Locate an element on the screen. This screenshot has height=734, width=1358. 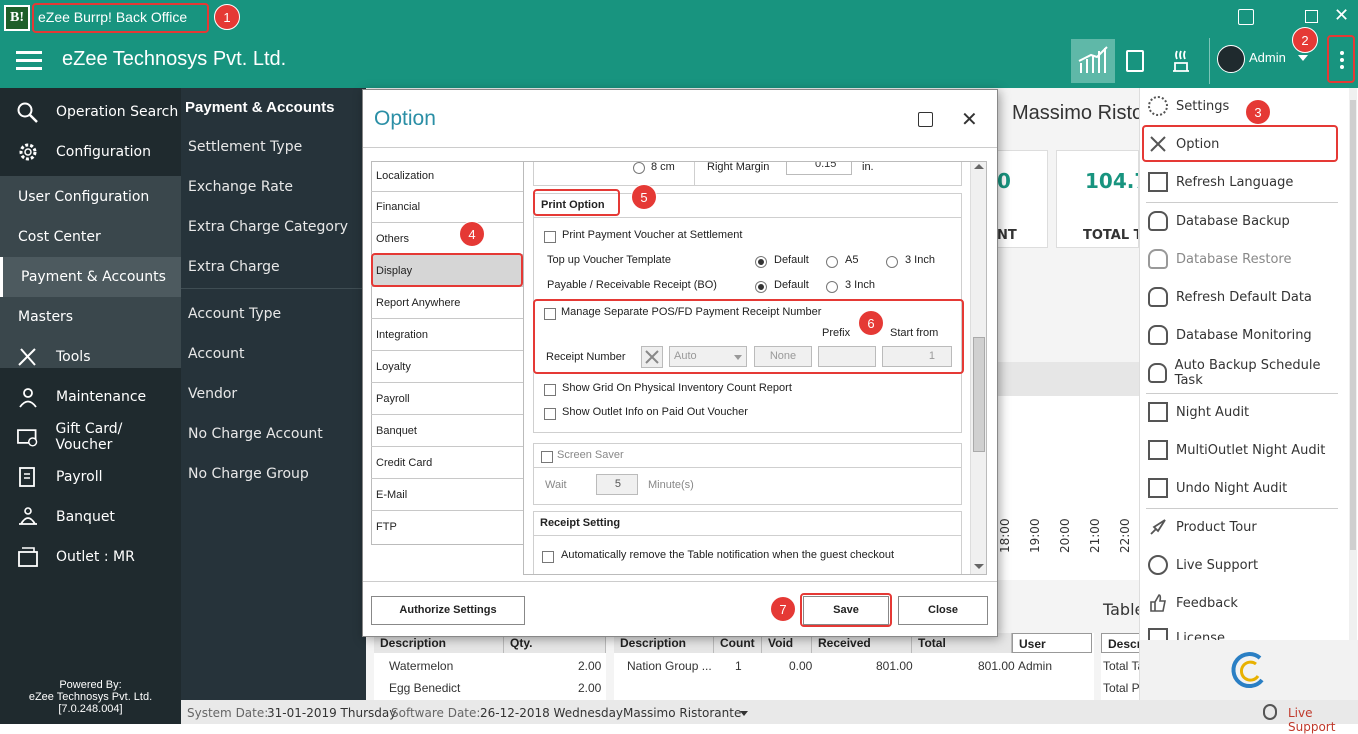
start-from-input: 1 is located at coordinates (917, 356).